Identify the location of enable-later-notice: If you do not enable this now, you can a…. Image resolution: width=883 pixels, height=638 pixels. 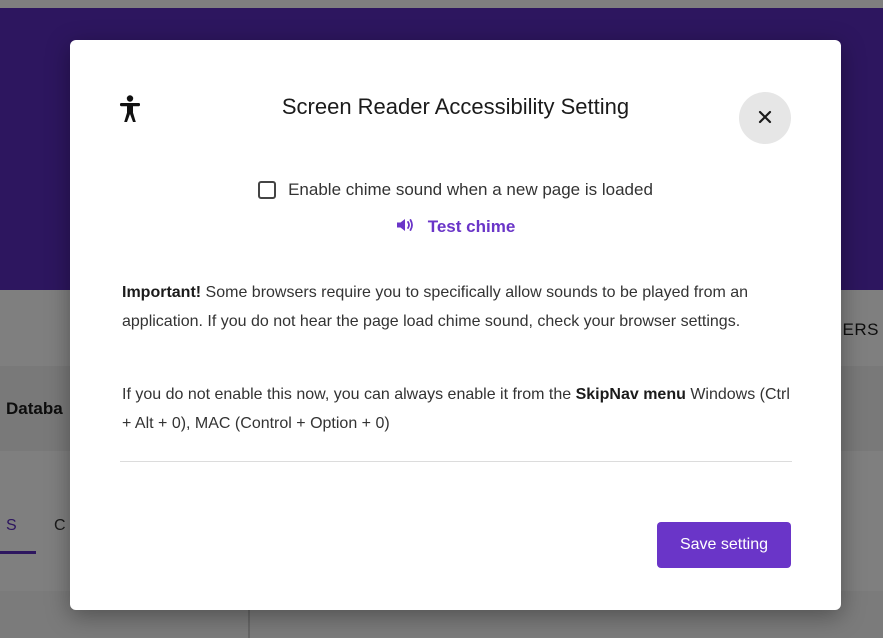
(458, 409).